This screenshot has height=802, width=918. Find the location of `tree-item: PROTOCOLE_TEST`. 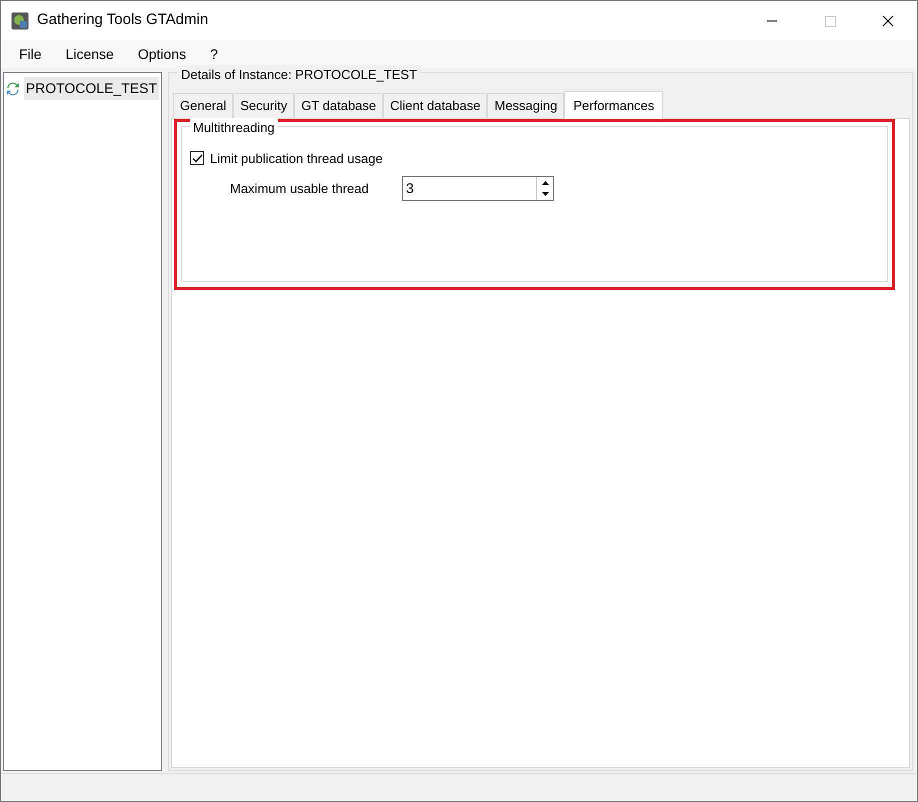

tree-item: PROTOCOLE_TEST is located at coordinates (91, 88).